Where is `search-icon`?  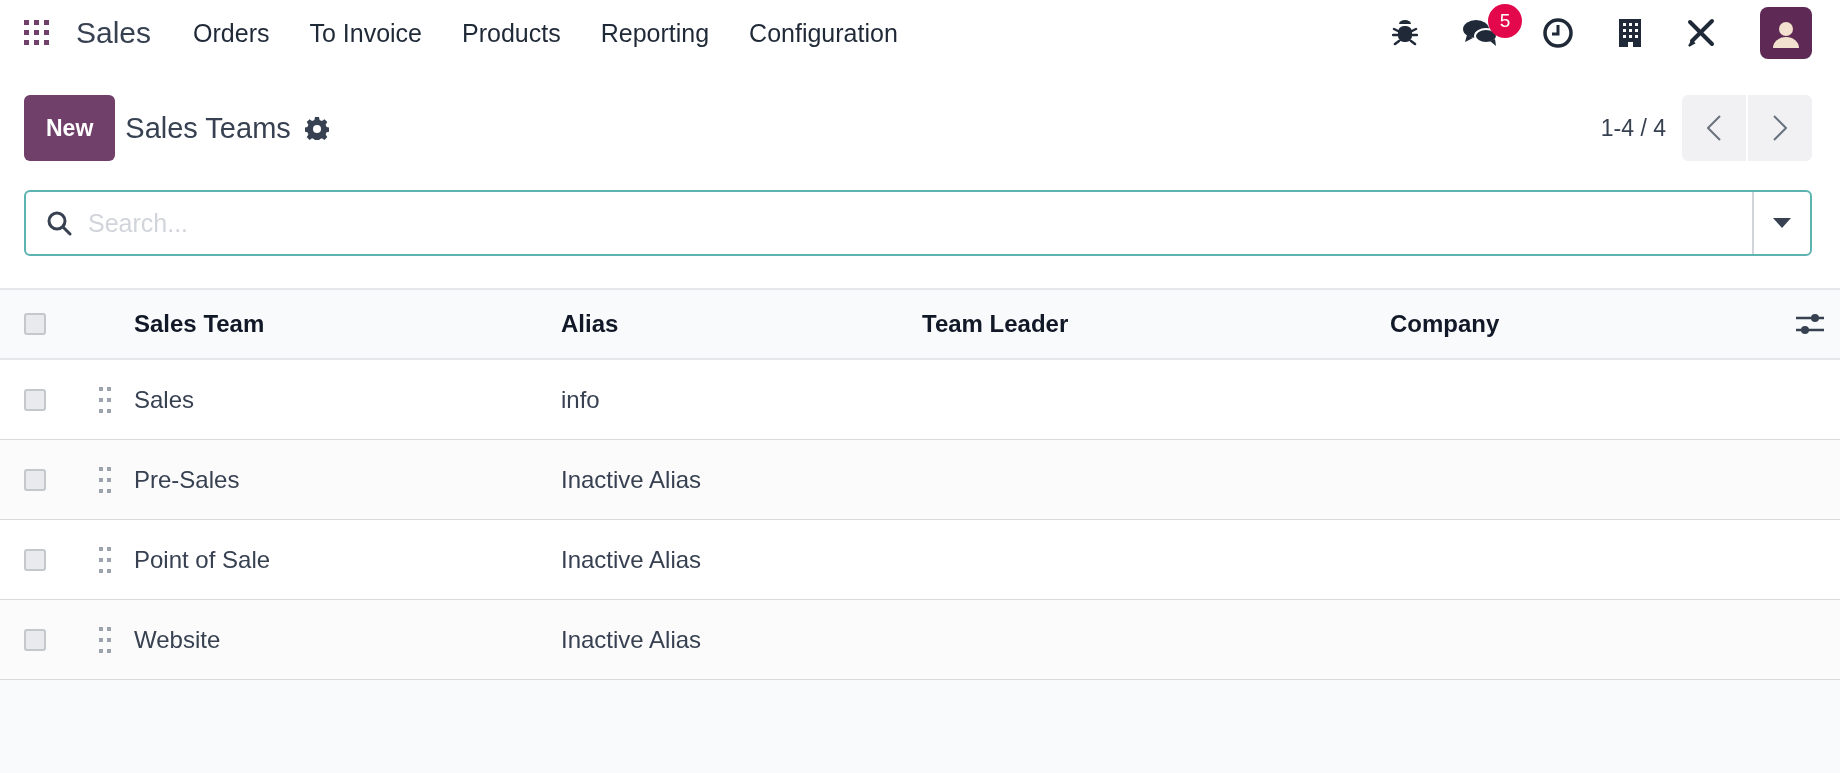 search-icon is located at coordinates (59, 223).